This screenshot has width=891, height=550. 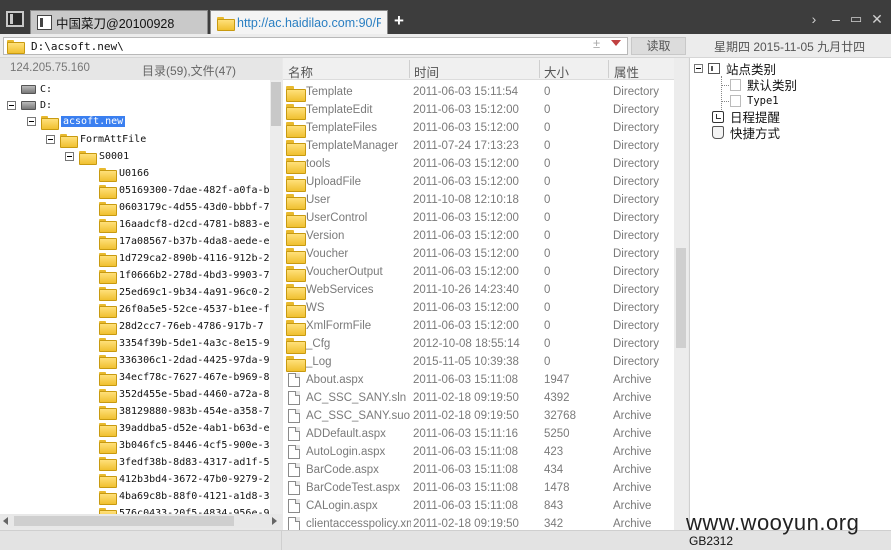 What do you see at coordinates (877, 19) in the screenshot?
I see `close-icon: ✕` at bounding box center [877, 19].